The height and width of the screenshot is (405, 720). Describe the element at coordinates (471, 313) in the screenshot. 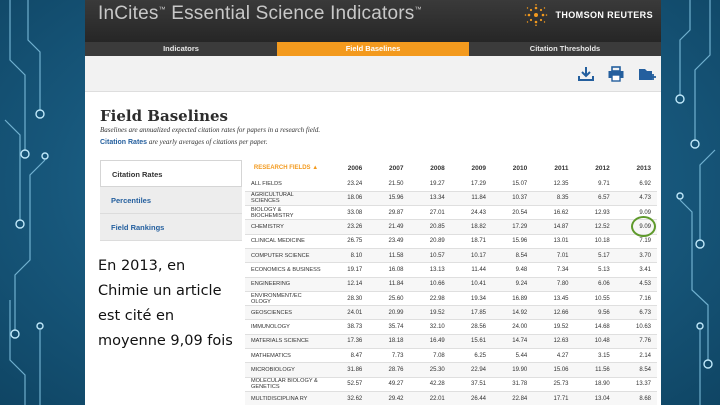

I see `value-cell: 17.85` at that location.